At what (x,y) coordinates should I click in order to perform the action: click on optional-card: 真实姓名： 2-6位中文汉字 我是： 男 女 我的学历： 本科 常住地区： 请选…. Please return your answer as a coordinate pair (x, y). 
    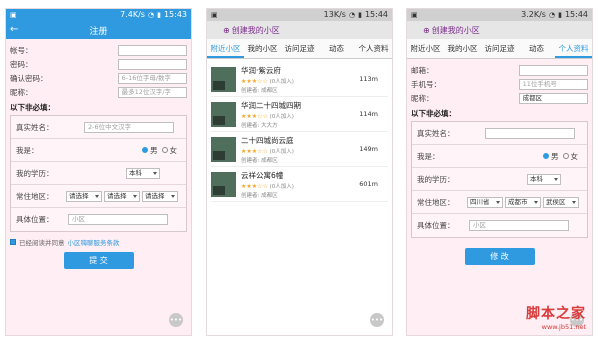
    Looking at the image, I should click on (98, 173).